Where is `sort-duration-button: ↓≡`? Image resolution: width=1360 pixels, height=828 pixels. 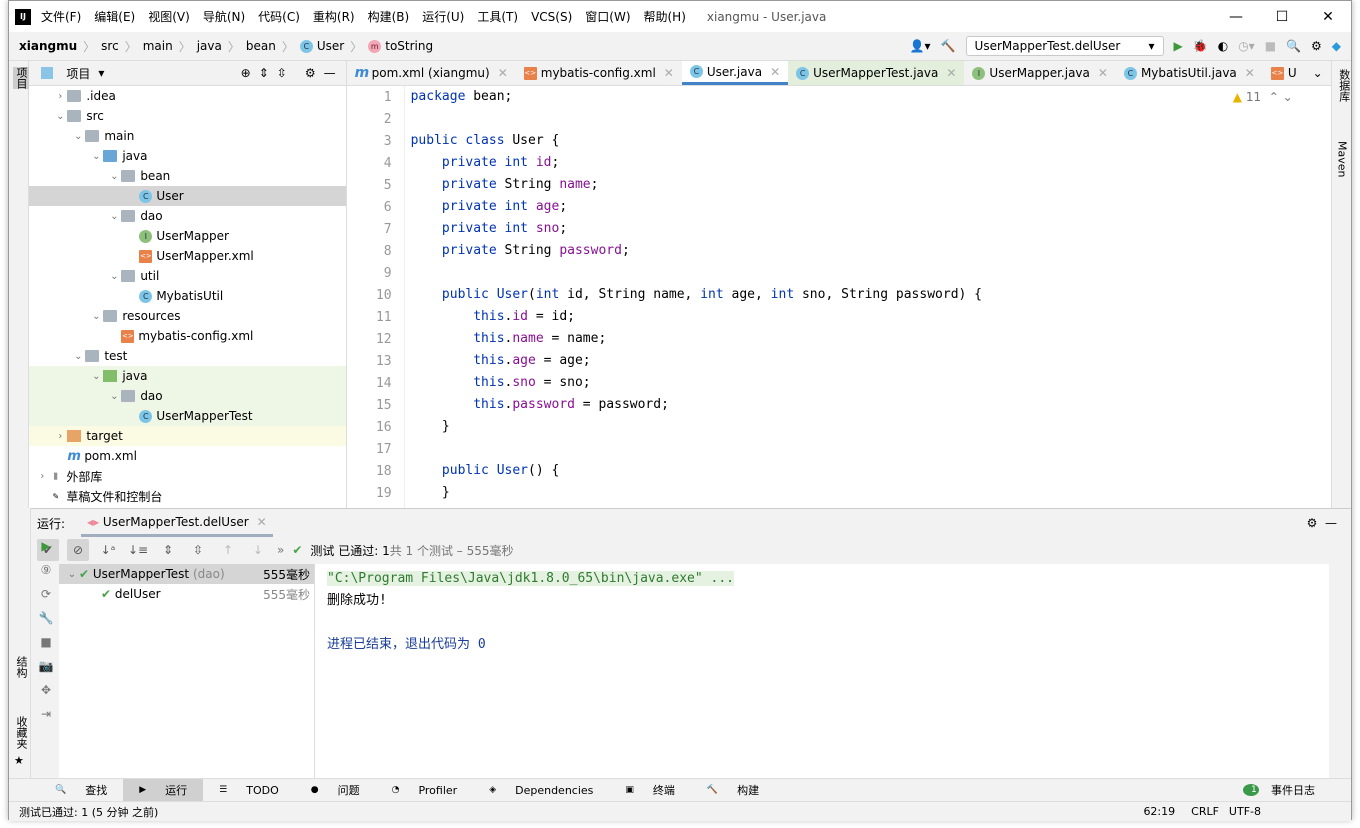 sort-duration-button: ↓≡ is located at coordinates (138, 550).